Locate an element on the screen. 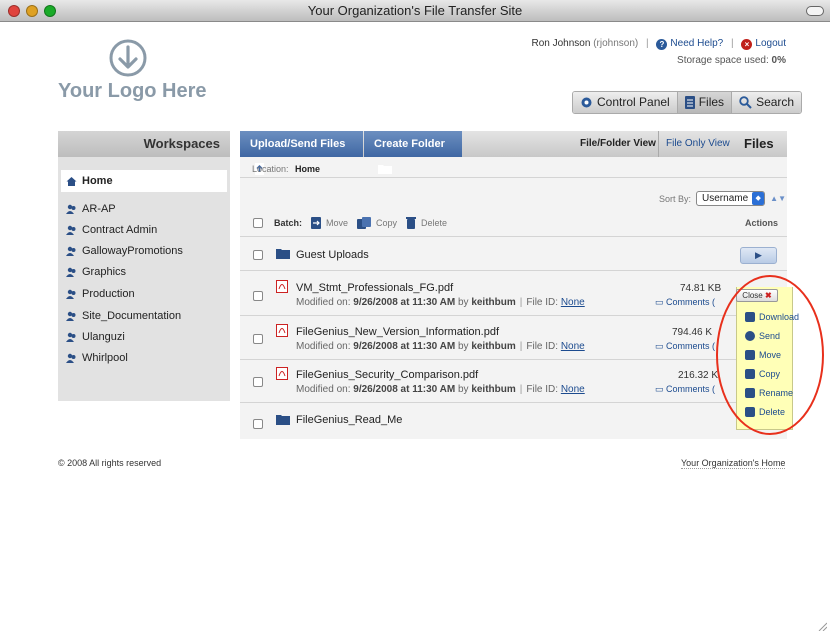 The width and height of the screenshot is (830, 634). meta-by: by is located at coordinates (463, 346).